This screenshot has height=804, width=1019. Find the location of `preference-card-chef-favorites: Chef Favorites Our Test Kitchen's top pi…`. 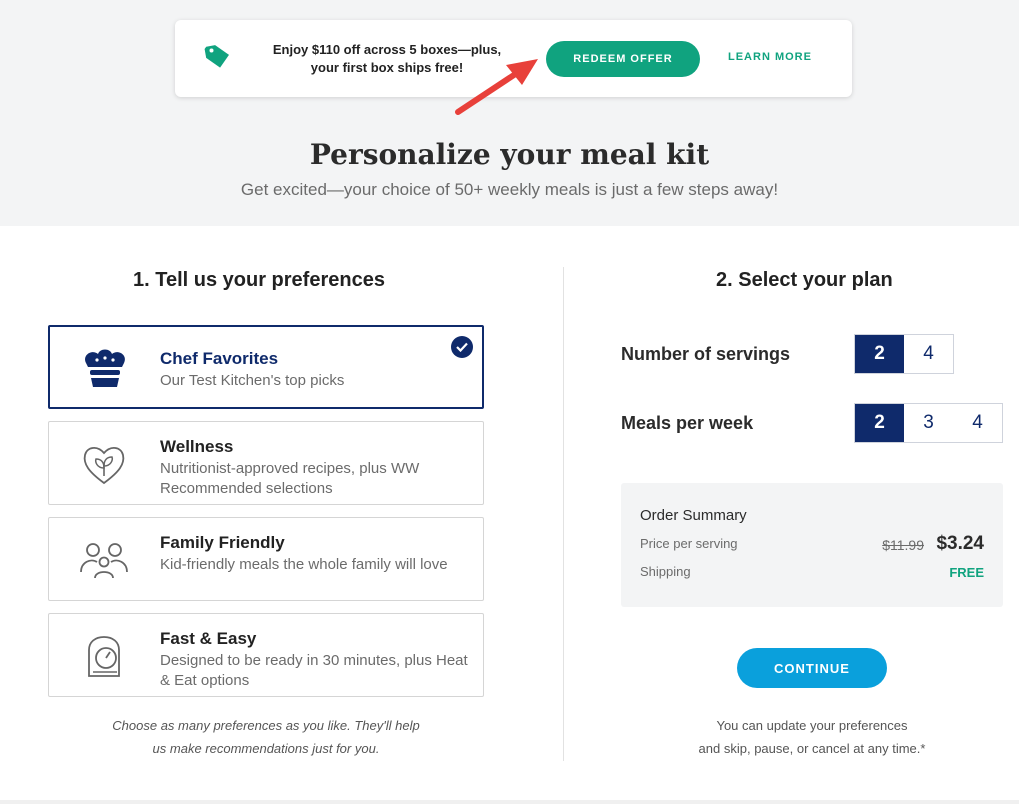

preference-card-chef-favorites: Chef Favorites Our Test Kitchen's top pi… is located at coordinates (266, 367).